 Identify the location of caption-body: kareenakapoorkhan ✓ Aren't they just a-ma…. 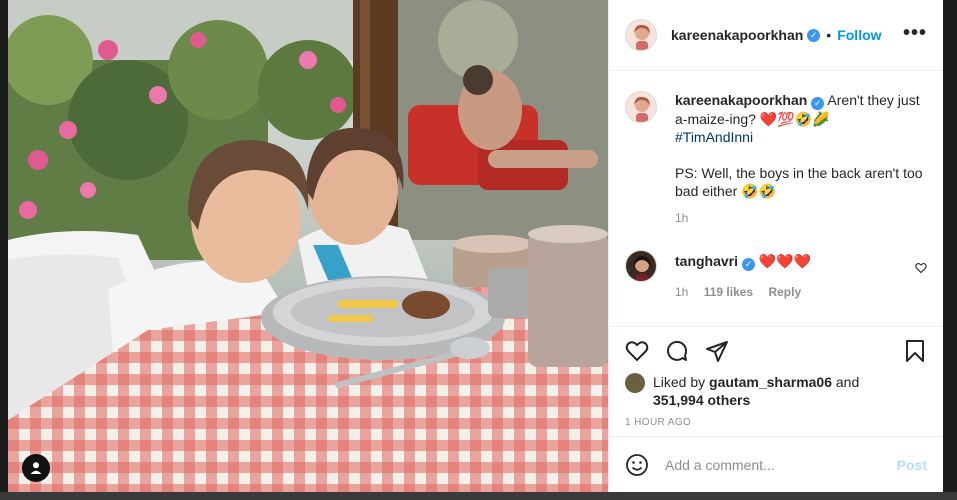
(801, 159).